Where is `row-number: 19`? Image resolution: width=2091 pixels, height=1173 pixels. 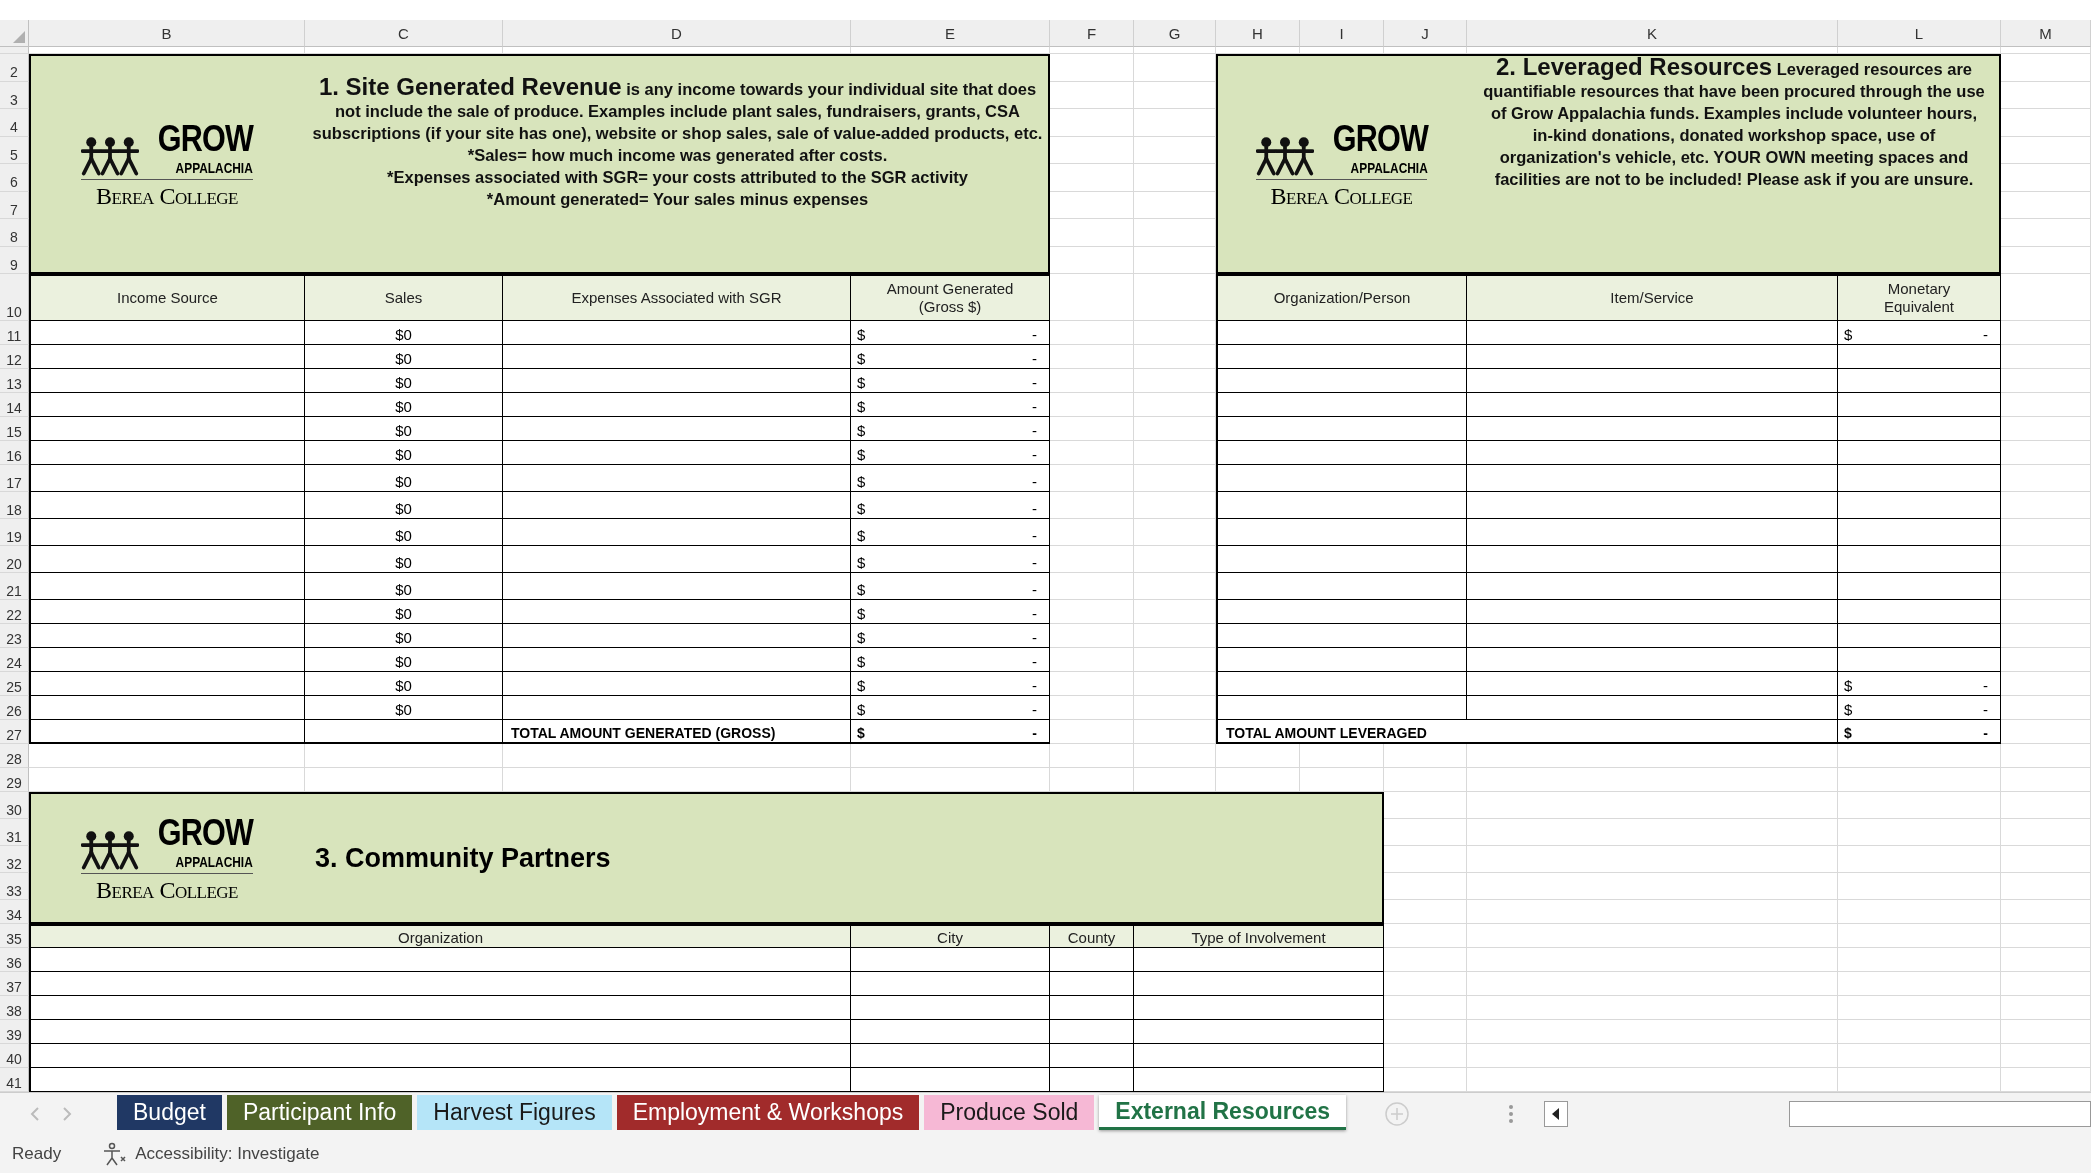 row-number: 19 is located at coordinates (14, 532).